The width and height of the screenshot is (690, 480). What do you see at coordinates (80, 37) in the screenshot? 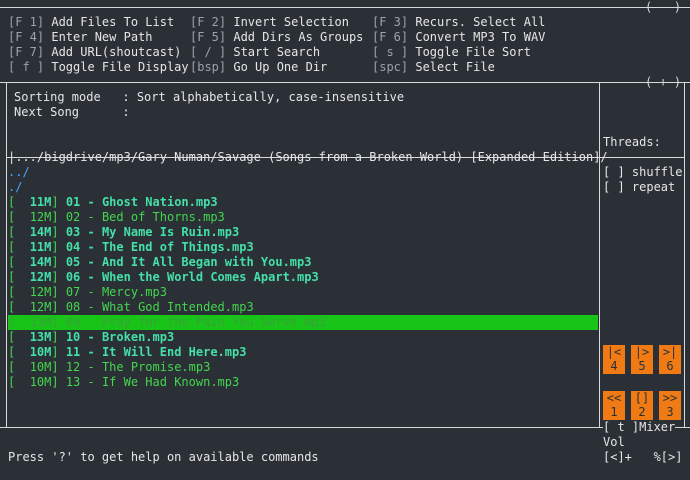
I see `help-f4: [F 4] Enter New Path` at bounding box center [80, 37].